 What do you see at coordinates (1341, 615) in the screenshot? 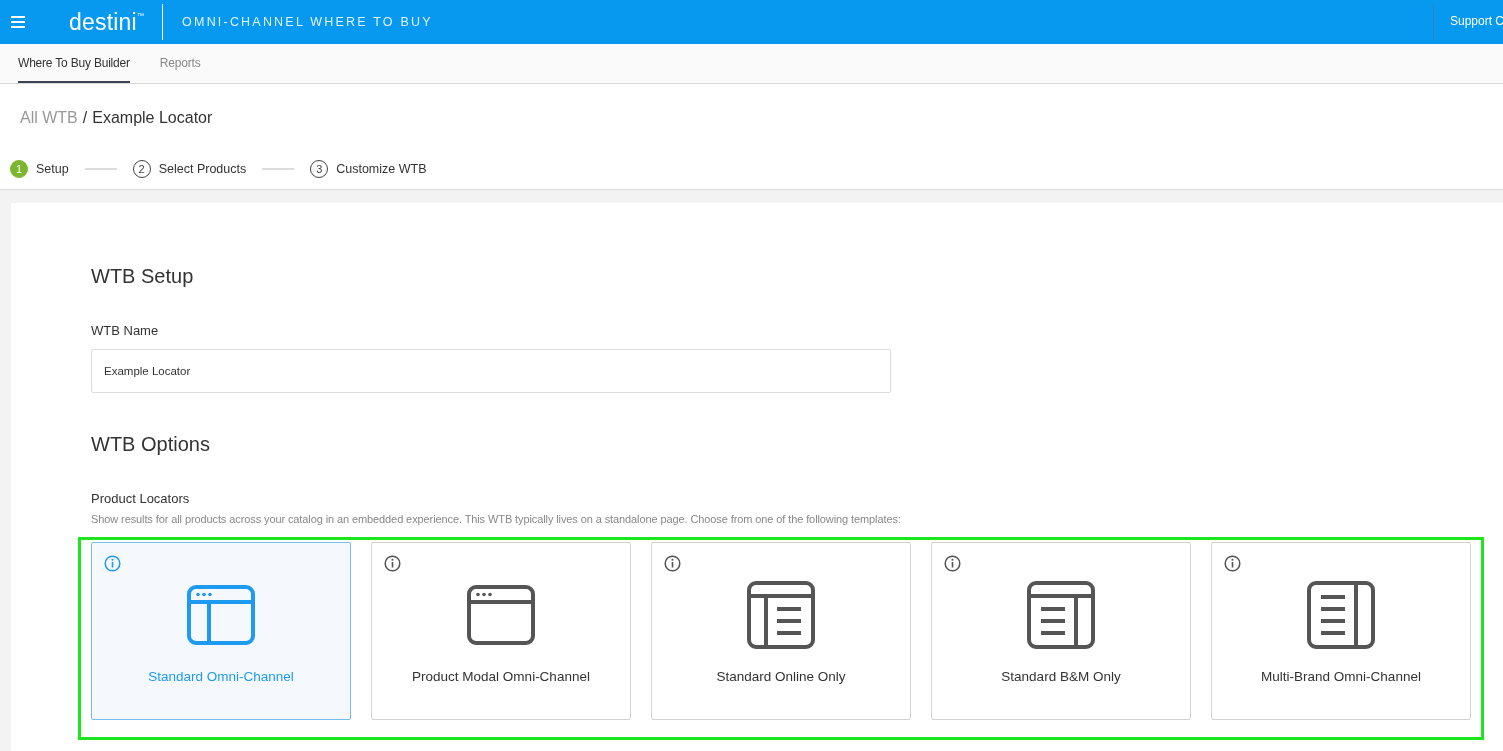
I see `list-sidebar-icon` at bounding box center [1341, 615].